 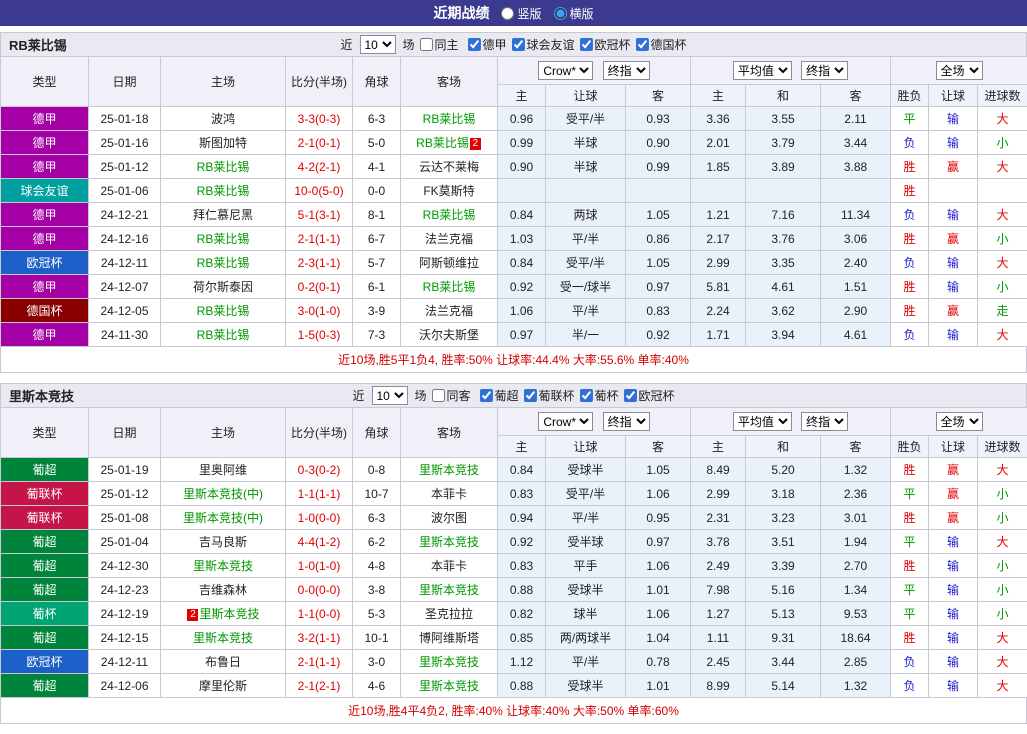 I want to click on team-name: 波鸿, so click(x=223, y=119).